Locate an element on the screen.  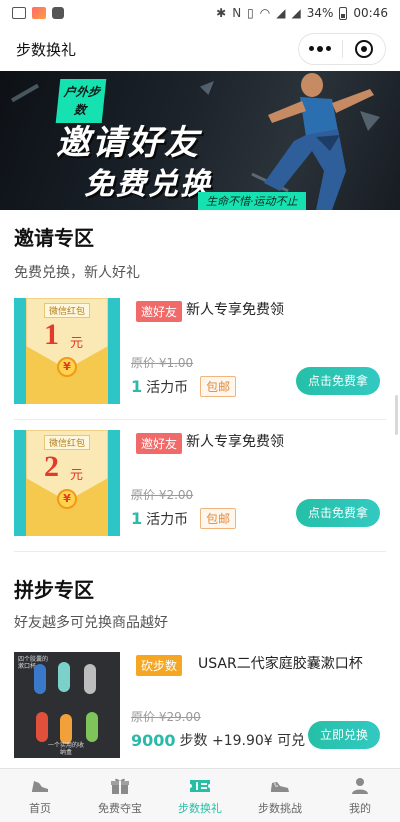
price-line: 9000 步数 +19.90¥ 可兑 is located at coordinates (218, 740).